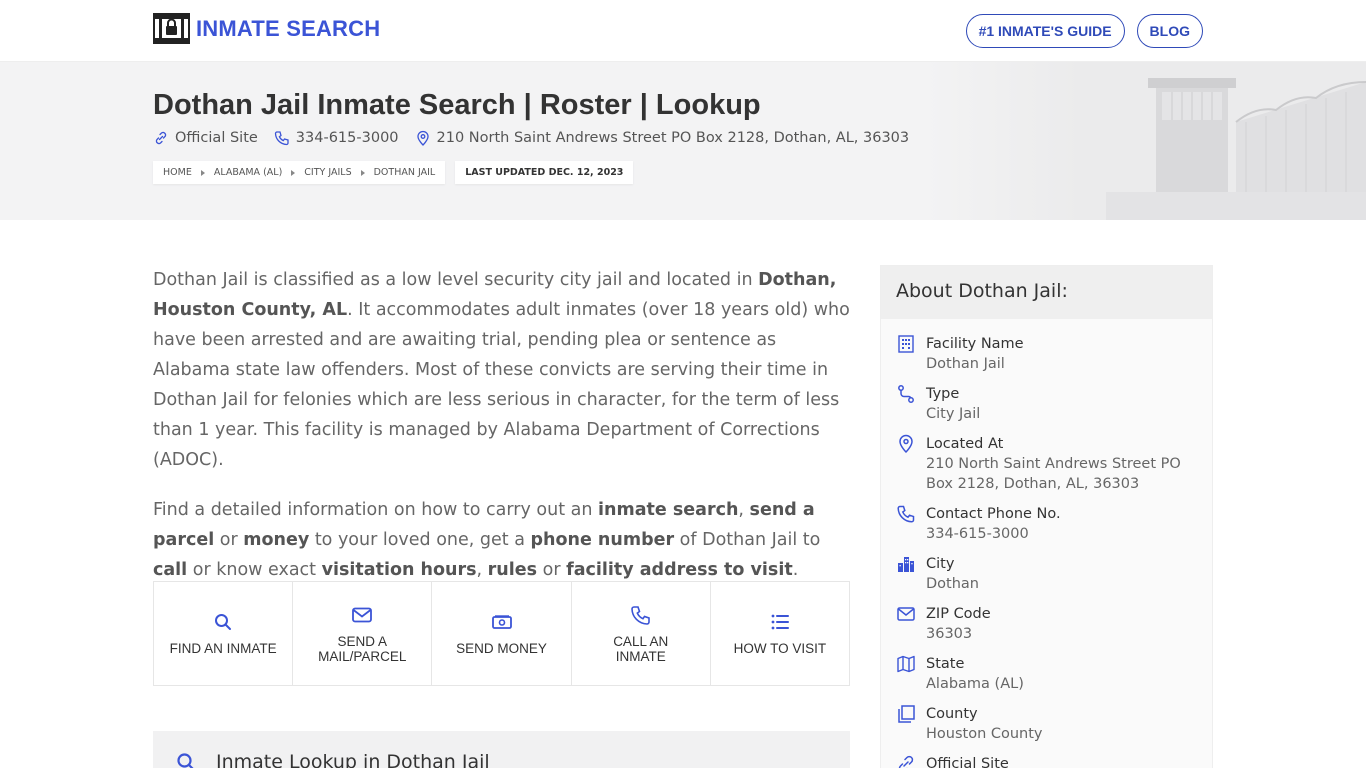 The height and width of the screenshot is (768, 1366). Describe the element at coordinates (953, 414) in the screenshot. I see `fact-value: City Jail` at that location.